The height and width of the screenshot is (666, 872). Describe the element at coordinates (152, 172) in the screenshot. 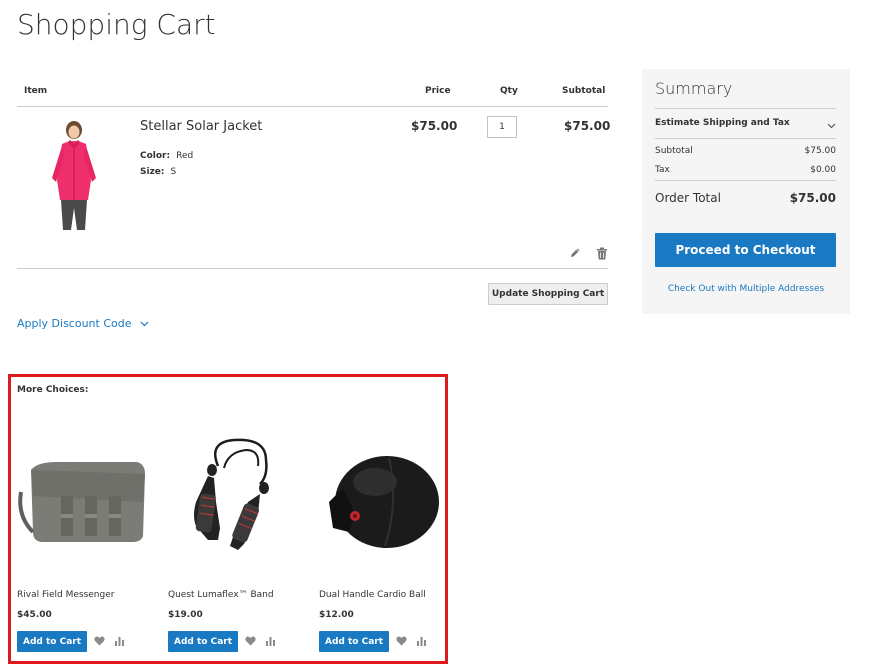

I see `option-label-size: Size:` at that location.